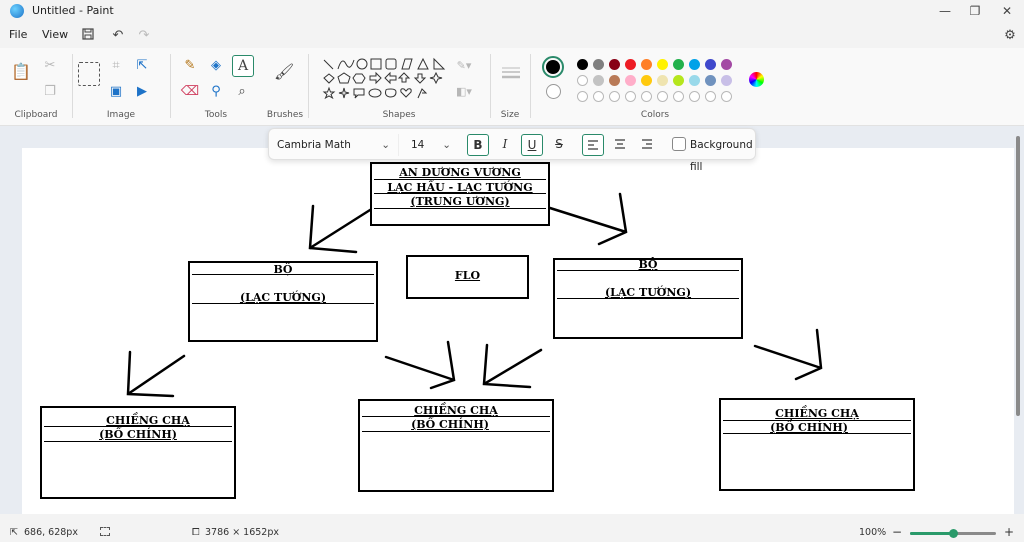 This screenshot has width=1024, height=542. I want to click on strikethrough-button: S, so click(559, 145).